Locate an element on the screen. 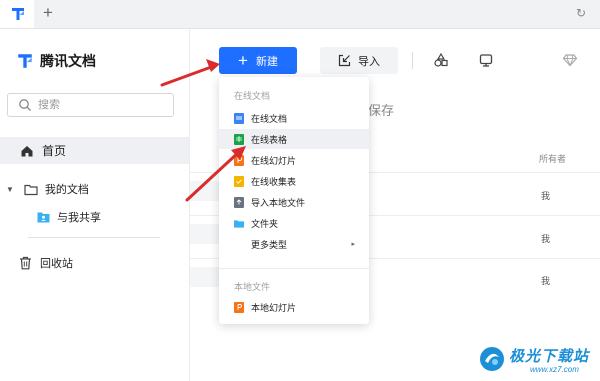 This screenshot has width=600, height=381. watermark-url: www.xz7.com is located at coordinates (554, 369).